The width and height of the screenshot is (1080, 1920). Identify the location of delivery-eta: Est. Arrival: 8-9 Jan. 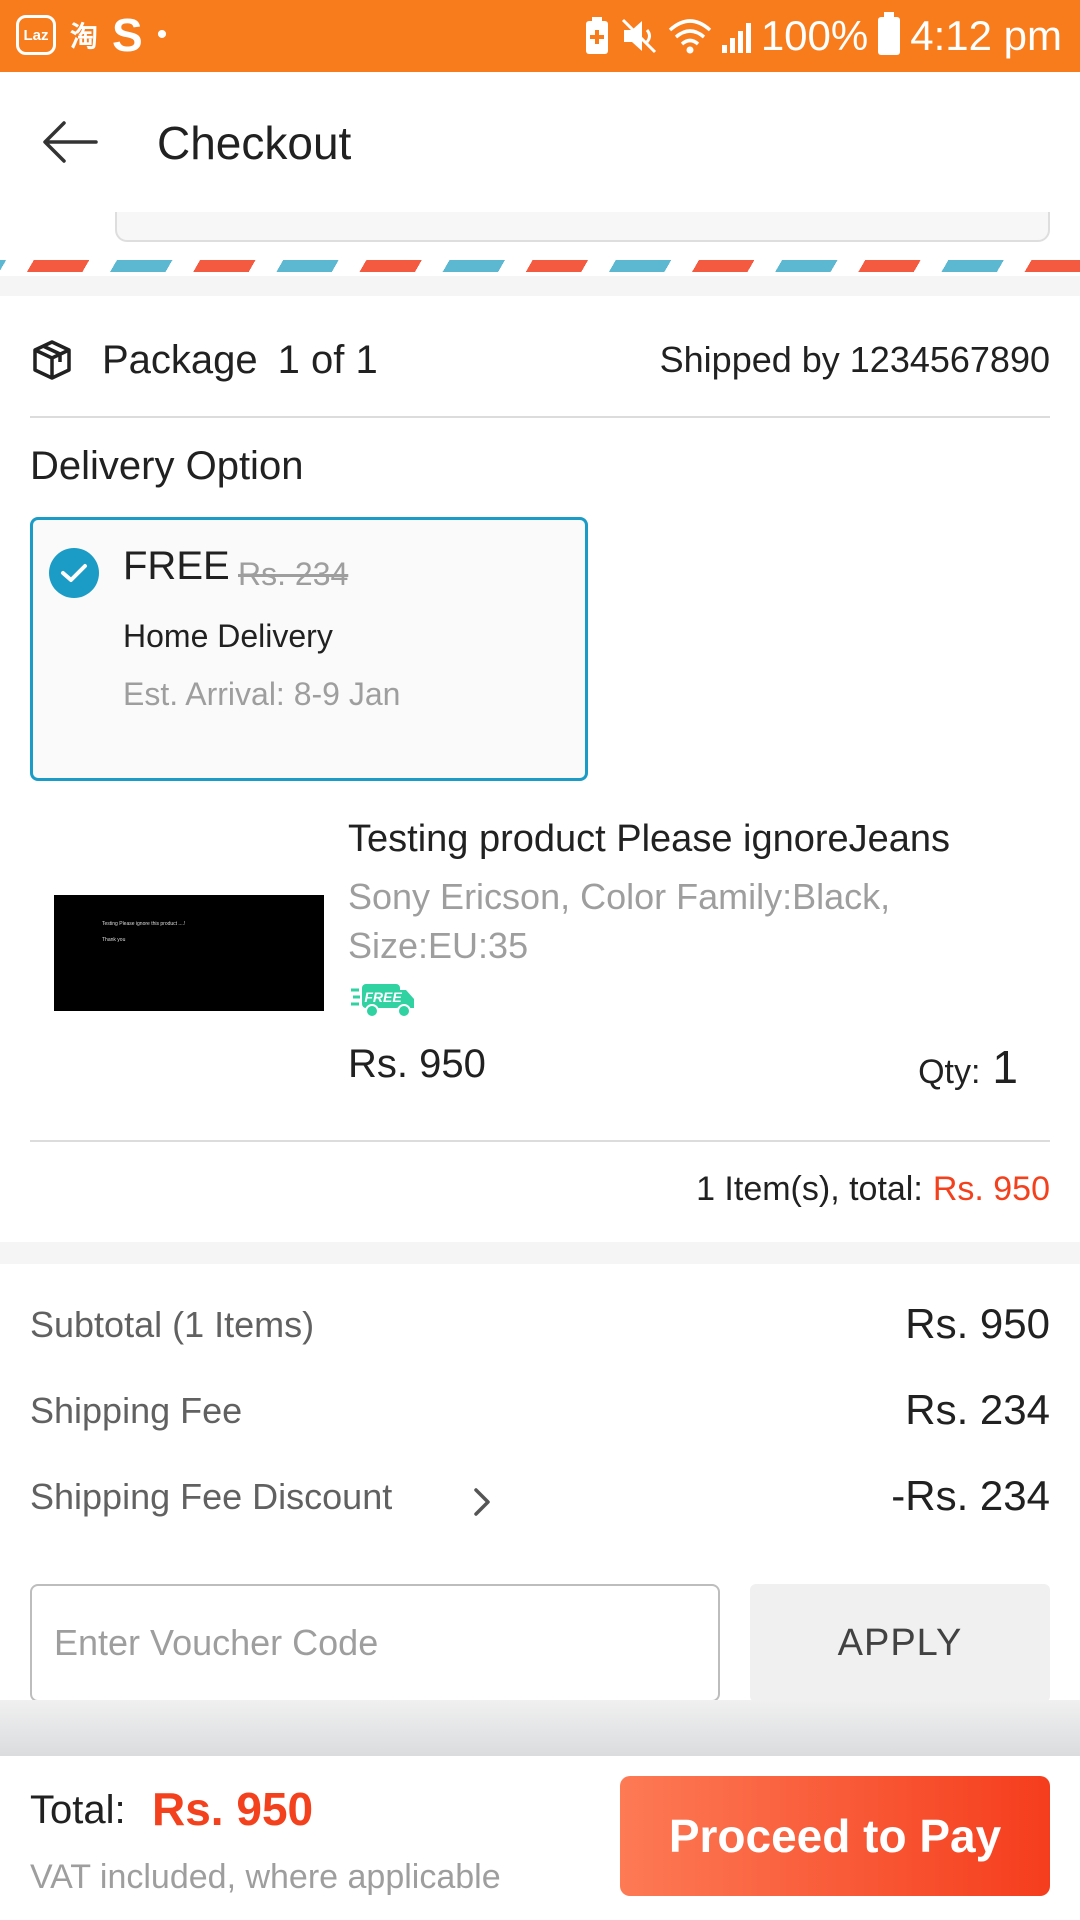
(262, 694).